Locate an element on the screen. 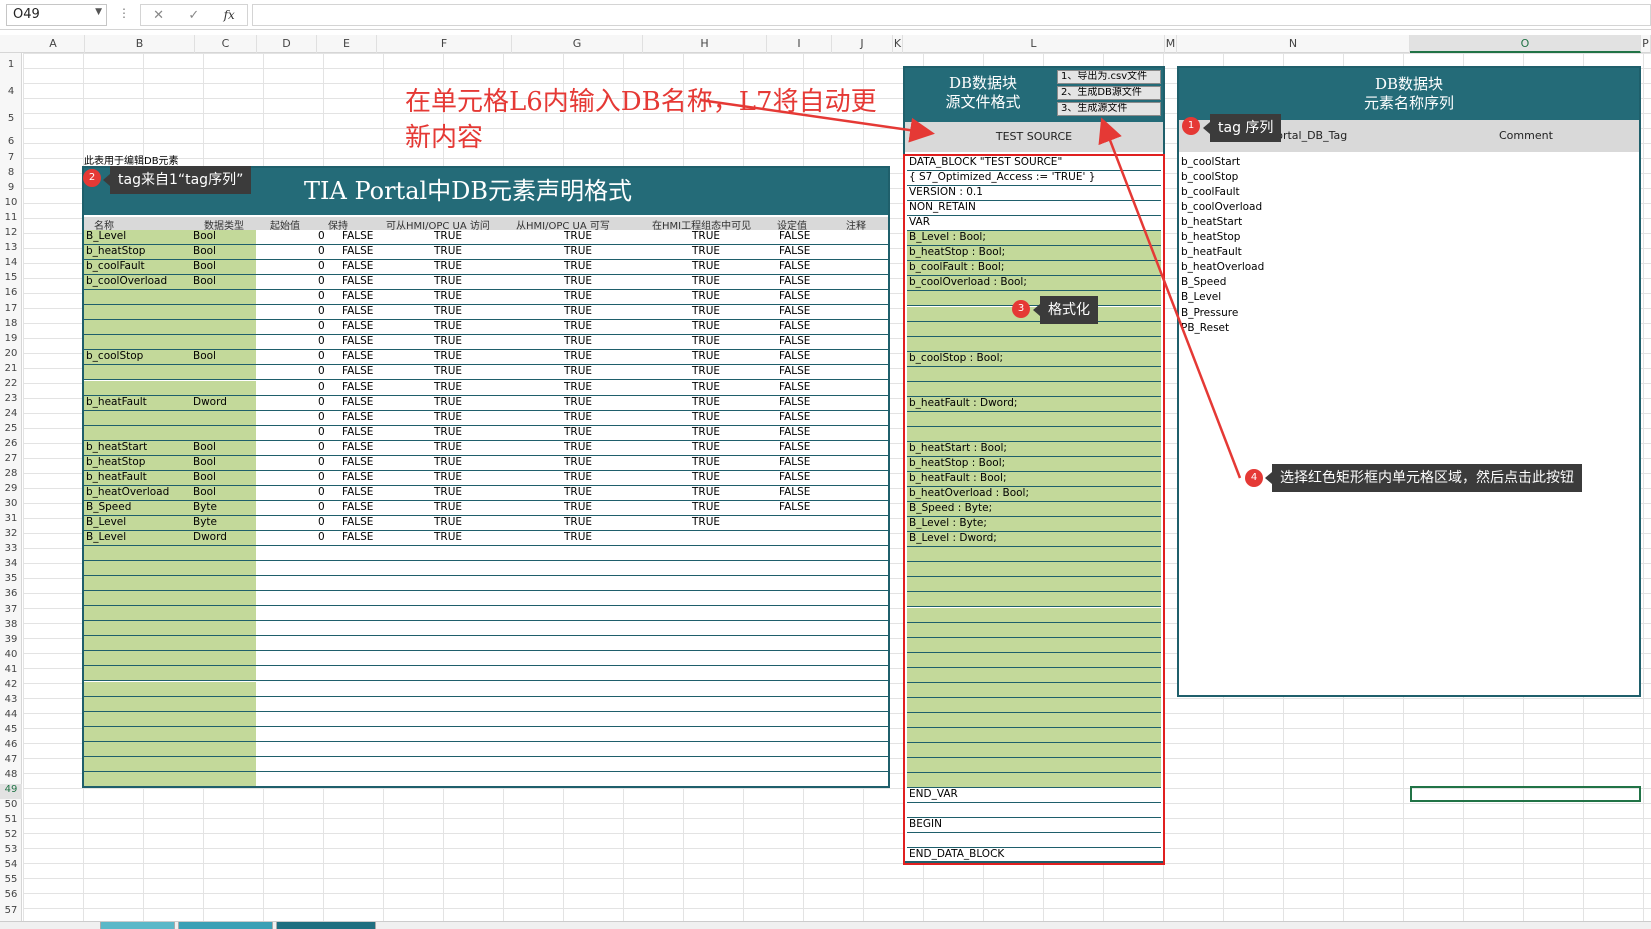 The width and height of the screenshot is (1651, 929). formula-input is located at coordinates (951, 15).